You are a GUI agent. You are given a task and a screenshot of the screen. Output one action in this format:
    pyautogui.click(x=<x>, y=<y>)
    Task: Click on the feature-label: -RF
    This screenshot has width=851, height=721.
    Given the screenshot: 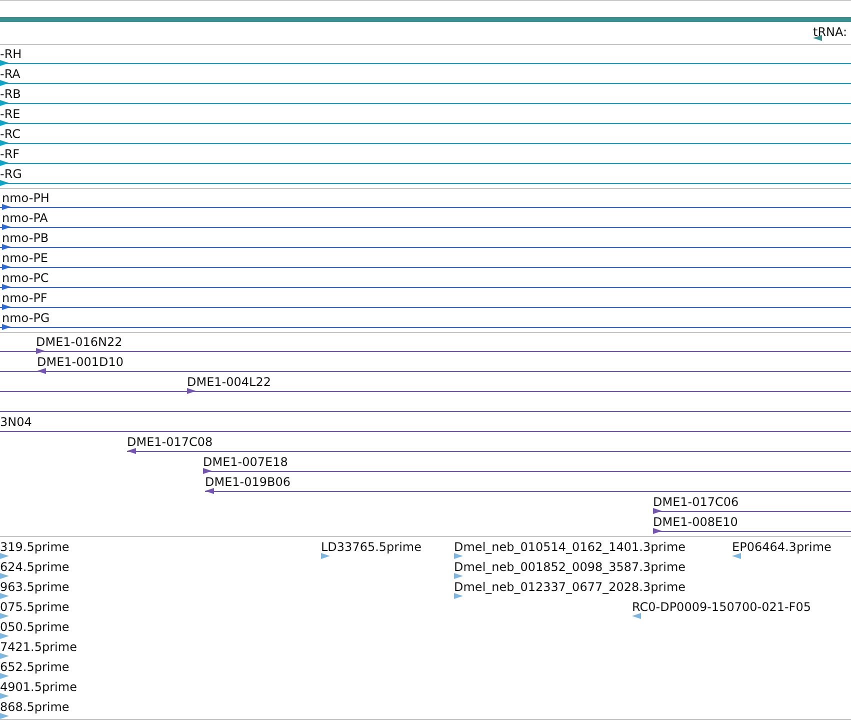 What is the action you would take?
    pyautogui.click(x=10, y=154)
    